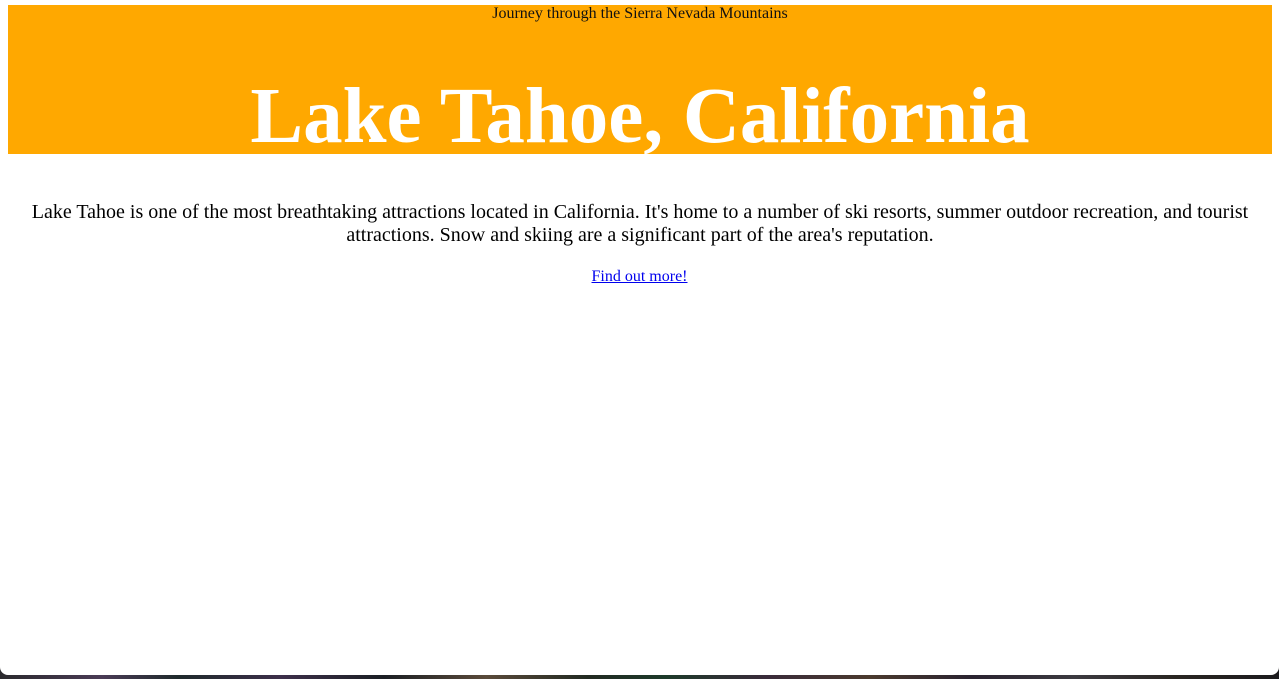  What do you see at coordinates (640, 113) in the screenshot?
I see `page-title: Lake Tahoe, California` at bounding box center [640, 113].